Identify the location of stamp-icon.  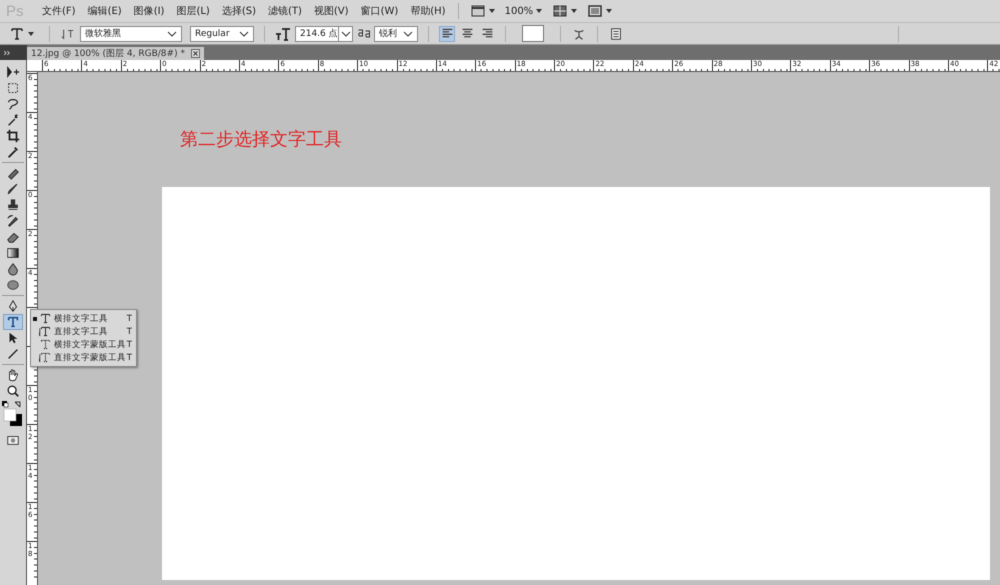
(13, 205).